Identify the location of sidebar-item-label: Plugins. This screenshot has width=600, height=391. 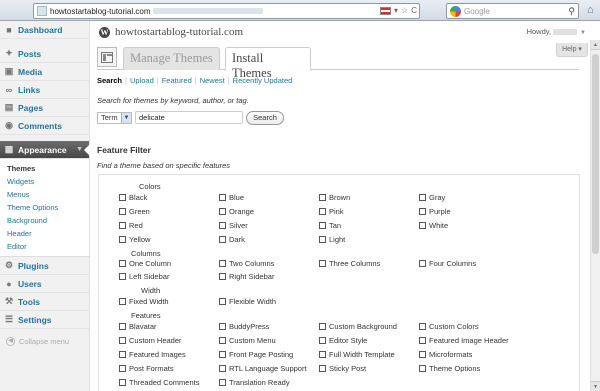
(33, 265).